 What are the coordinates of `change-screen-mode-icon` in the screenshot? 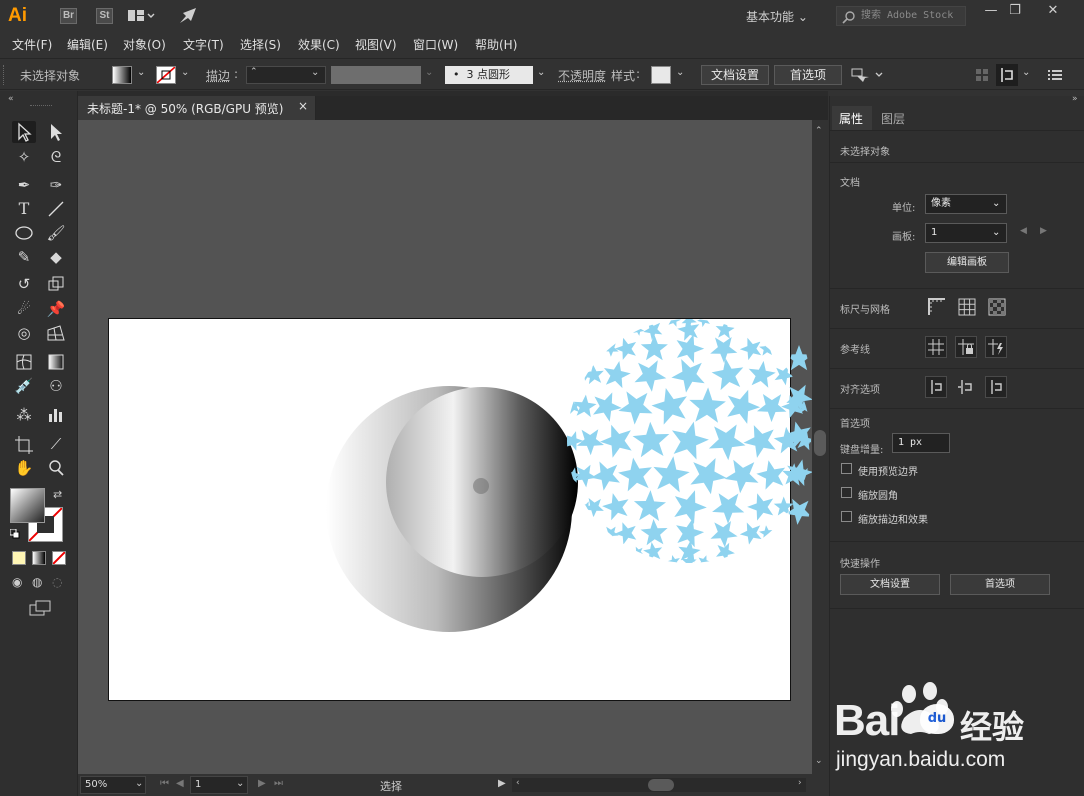 It's located at (40, 608).